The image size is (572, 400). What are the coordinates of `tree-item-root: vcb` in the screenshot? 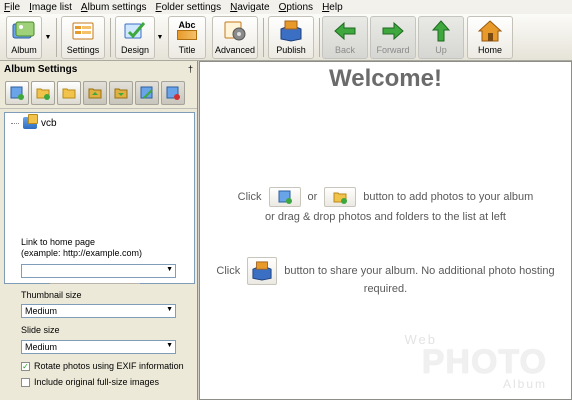 It's located at (34, 121).